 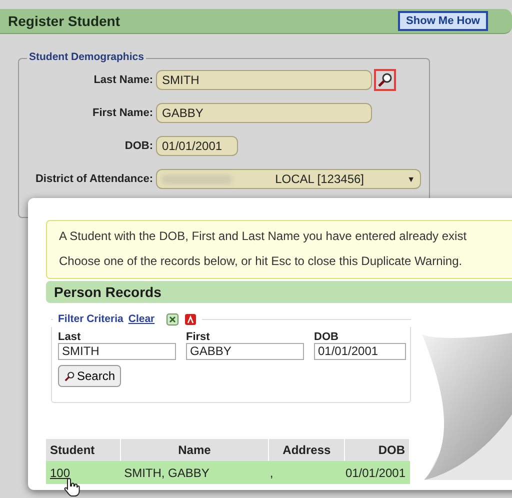 What do you see at coordinates (123, 80) in the screenshot?
I see `field-label: Last Name:` at bounding box center [123, 80].